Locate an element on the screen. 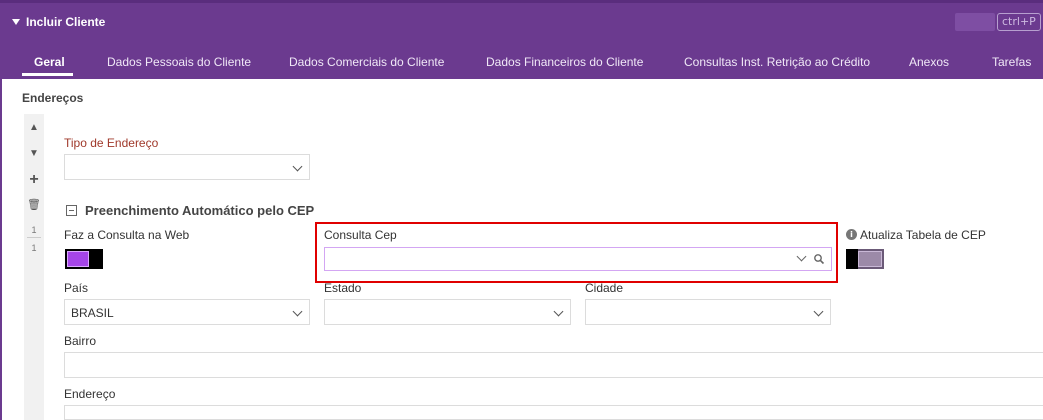 Image resolution: width=1043 pixels, height=420 pixels. tab-tarefas: Tarefas is located at coordinates (1011, 62).